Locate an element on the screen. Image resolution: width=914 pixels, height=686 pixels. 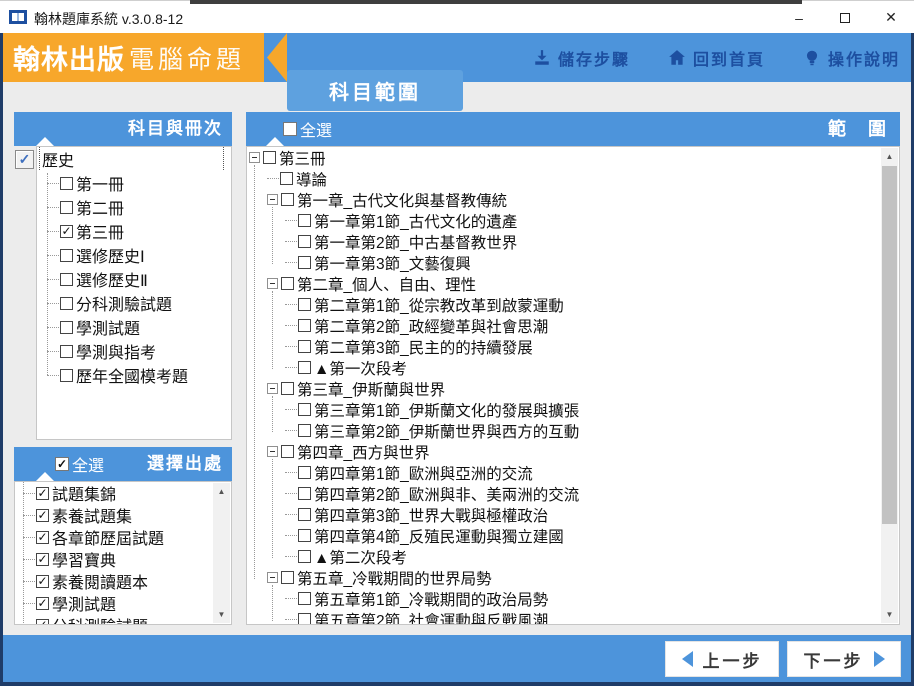
scope-tree-row: 第三冊 is located at coordinates (573, 157).